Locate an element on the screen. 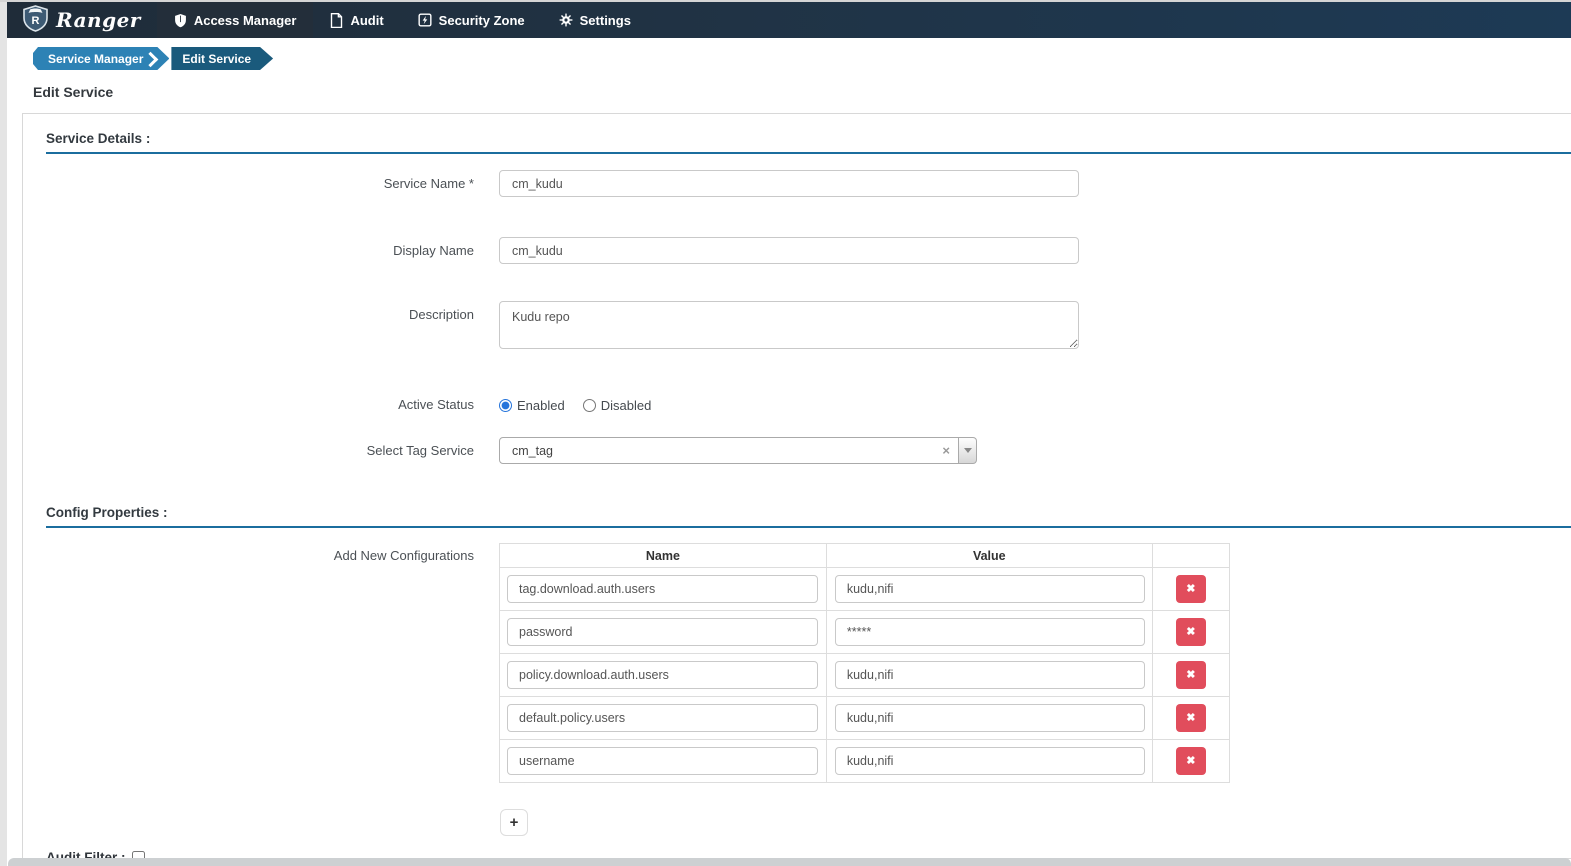 The image size is (1571, 866). tag-service-row: Select Tag Service cm_tag × is located at coordinates (797, 450).